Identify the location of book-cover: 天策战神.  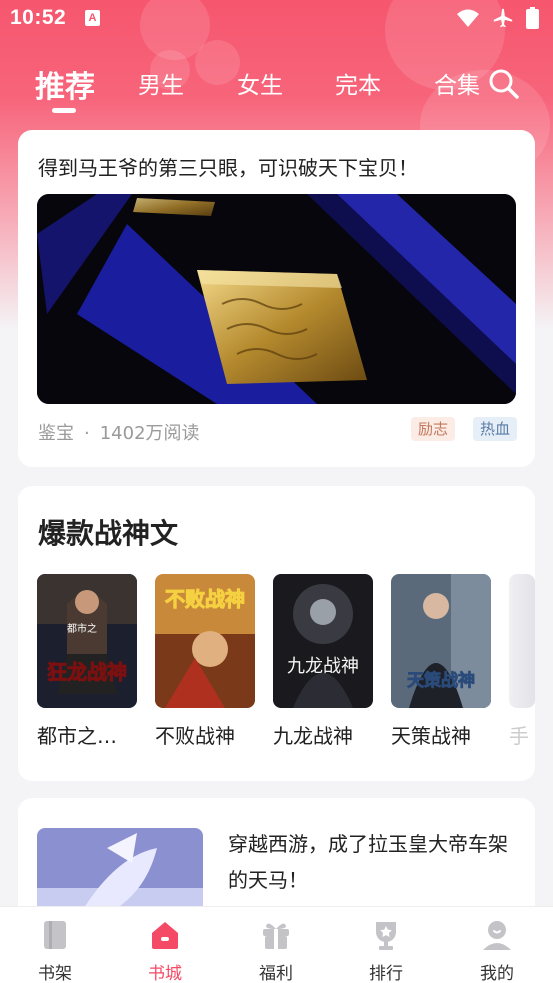
(441, 641).